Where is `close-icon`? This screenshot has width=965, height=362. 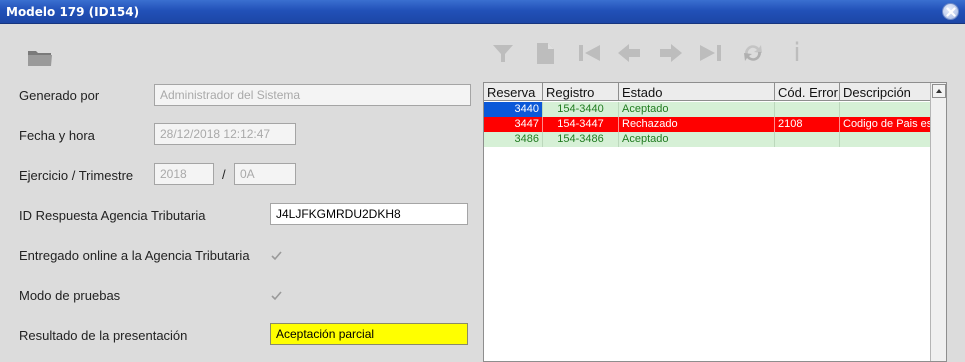
close-icon is located at coordinates (951, 12).